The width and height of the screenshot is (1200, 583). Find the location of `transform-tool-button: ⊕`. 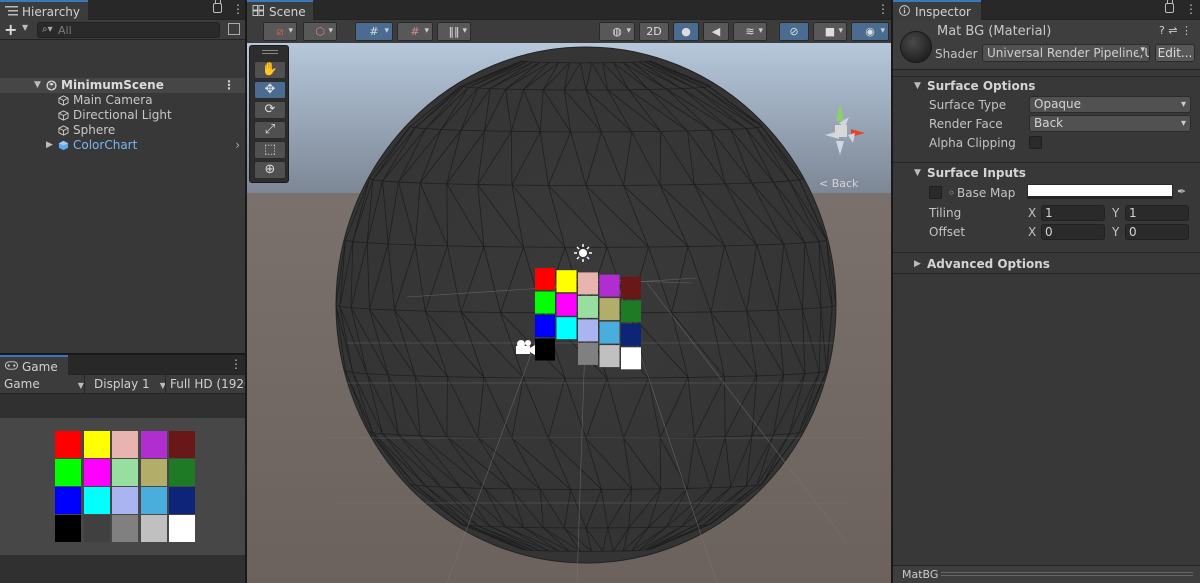

transform-tool-button: ⊕ is located at coordinates (270, 170).